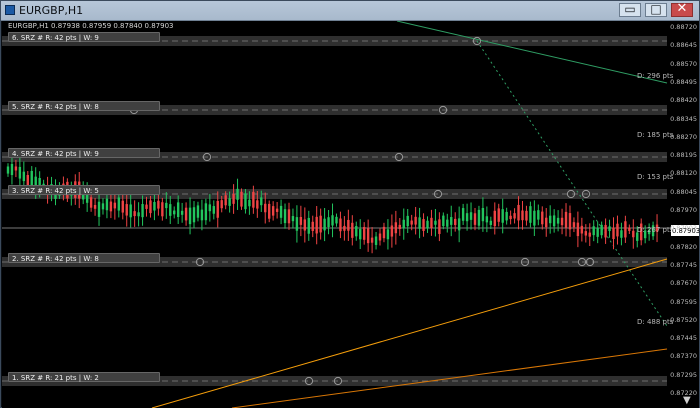  I want to click on price-scale-label: 0.87295, so click(683, 375).